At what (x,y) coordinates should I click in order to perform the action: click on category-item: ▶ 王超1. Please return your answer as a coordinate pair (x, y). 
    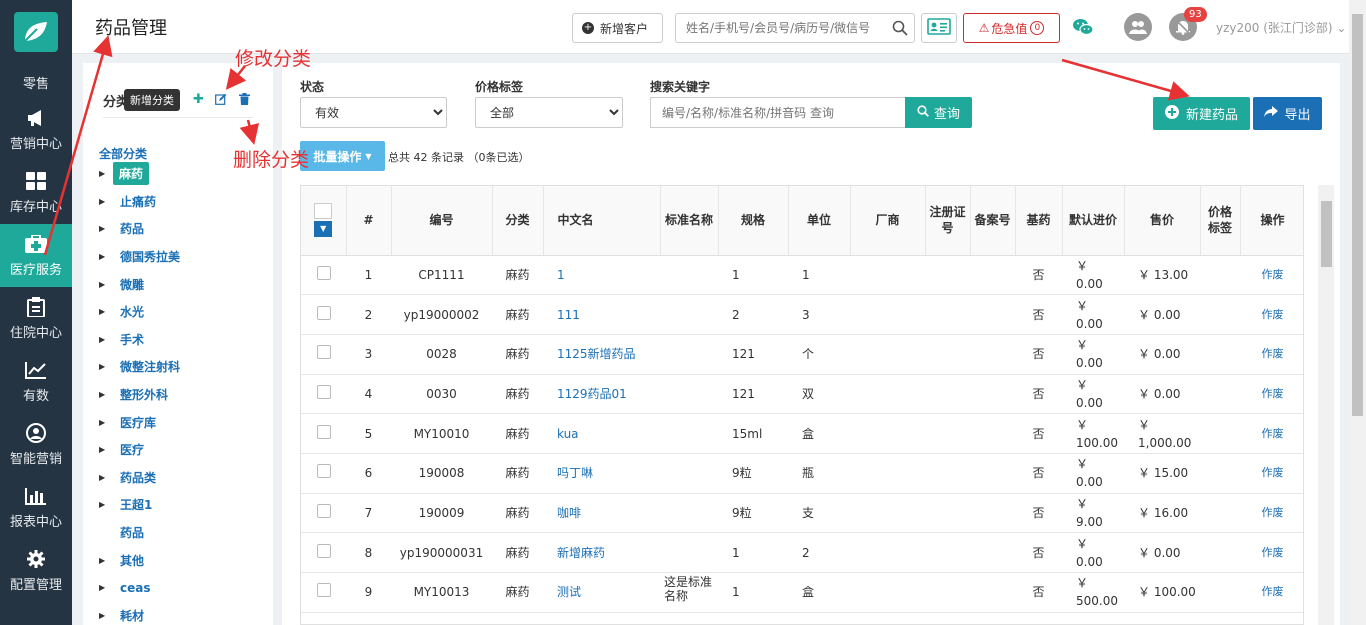
    Looking at the image, I should click on (184, 505).